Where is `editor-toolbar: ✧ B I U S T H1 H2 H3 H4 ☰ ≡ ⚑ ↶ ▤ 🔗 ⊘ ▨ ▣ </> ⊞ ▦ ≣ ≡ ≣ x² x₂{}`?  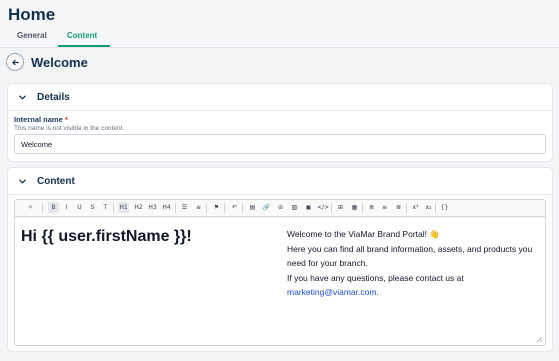 editor-toolbar: ✧ B I U S T H1 H2 H3 H4 ☰ ≡ ⚑ ↶ ▤ 🔗 ⊘ ▨ ▣ </> ⊞ ▦ ≣ ≡ ≣ x² x₂{} is located at coordinates (280, 207).